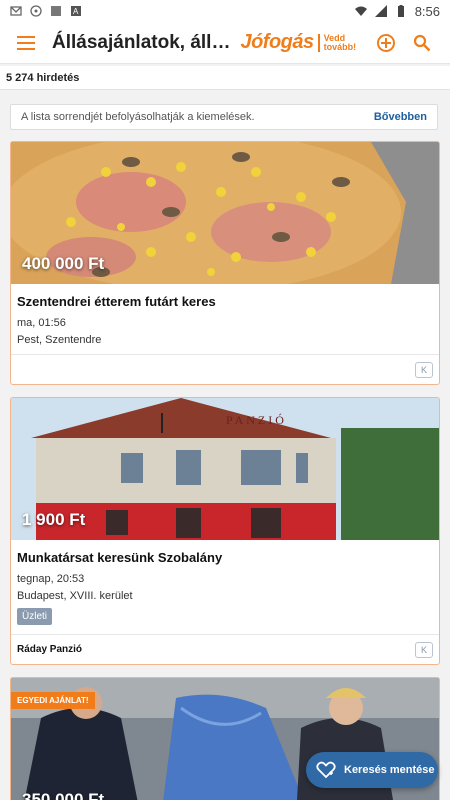 This screenshot has height=800, width=450. I want to click on search-icon, so click(422, 43).